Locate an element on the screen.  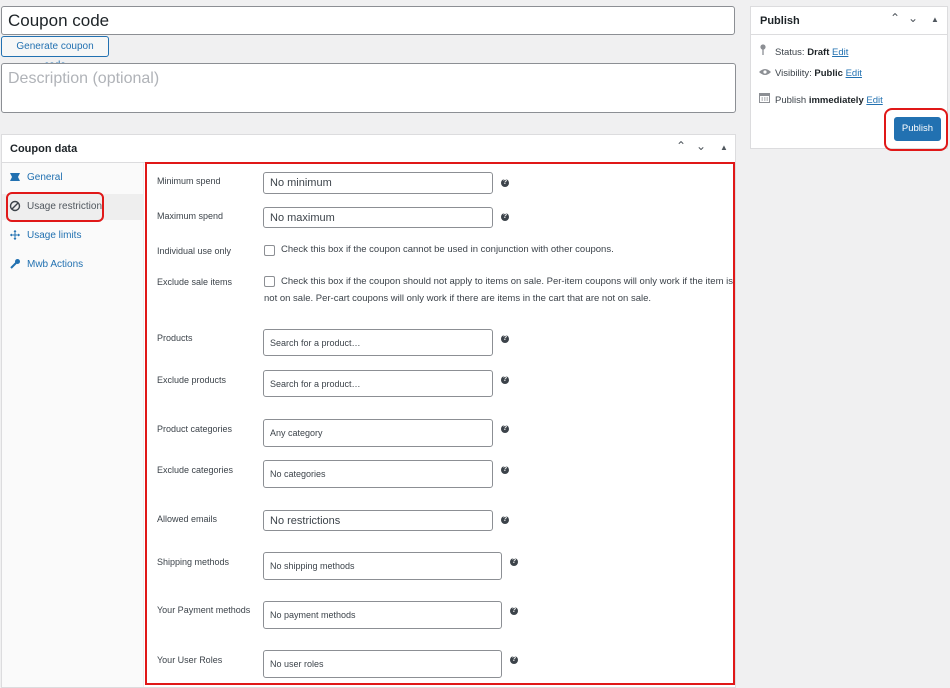
minimum-spend-label: Minimum spend is located at coordinates (189, 181).